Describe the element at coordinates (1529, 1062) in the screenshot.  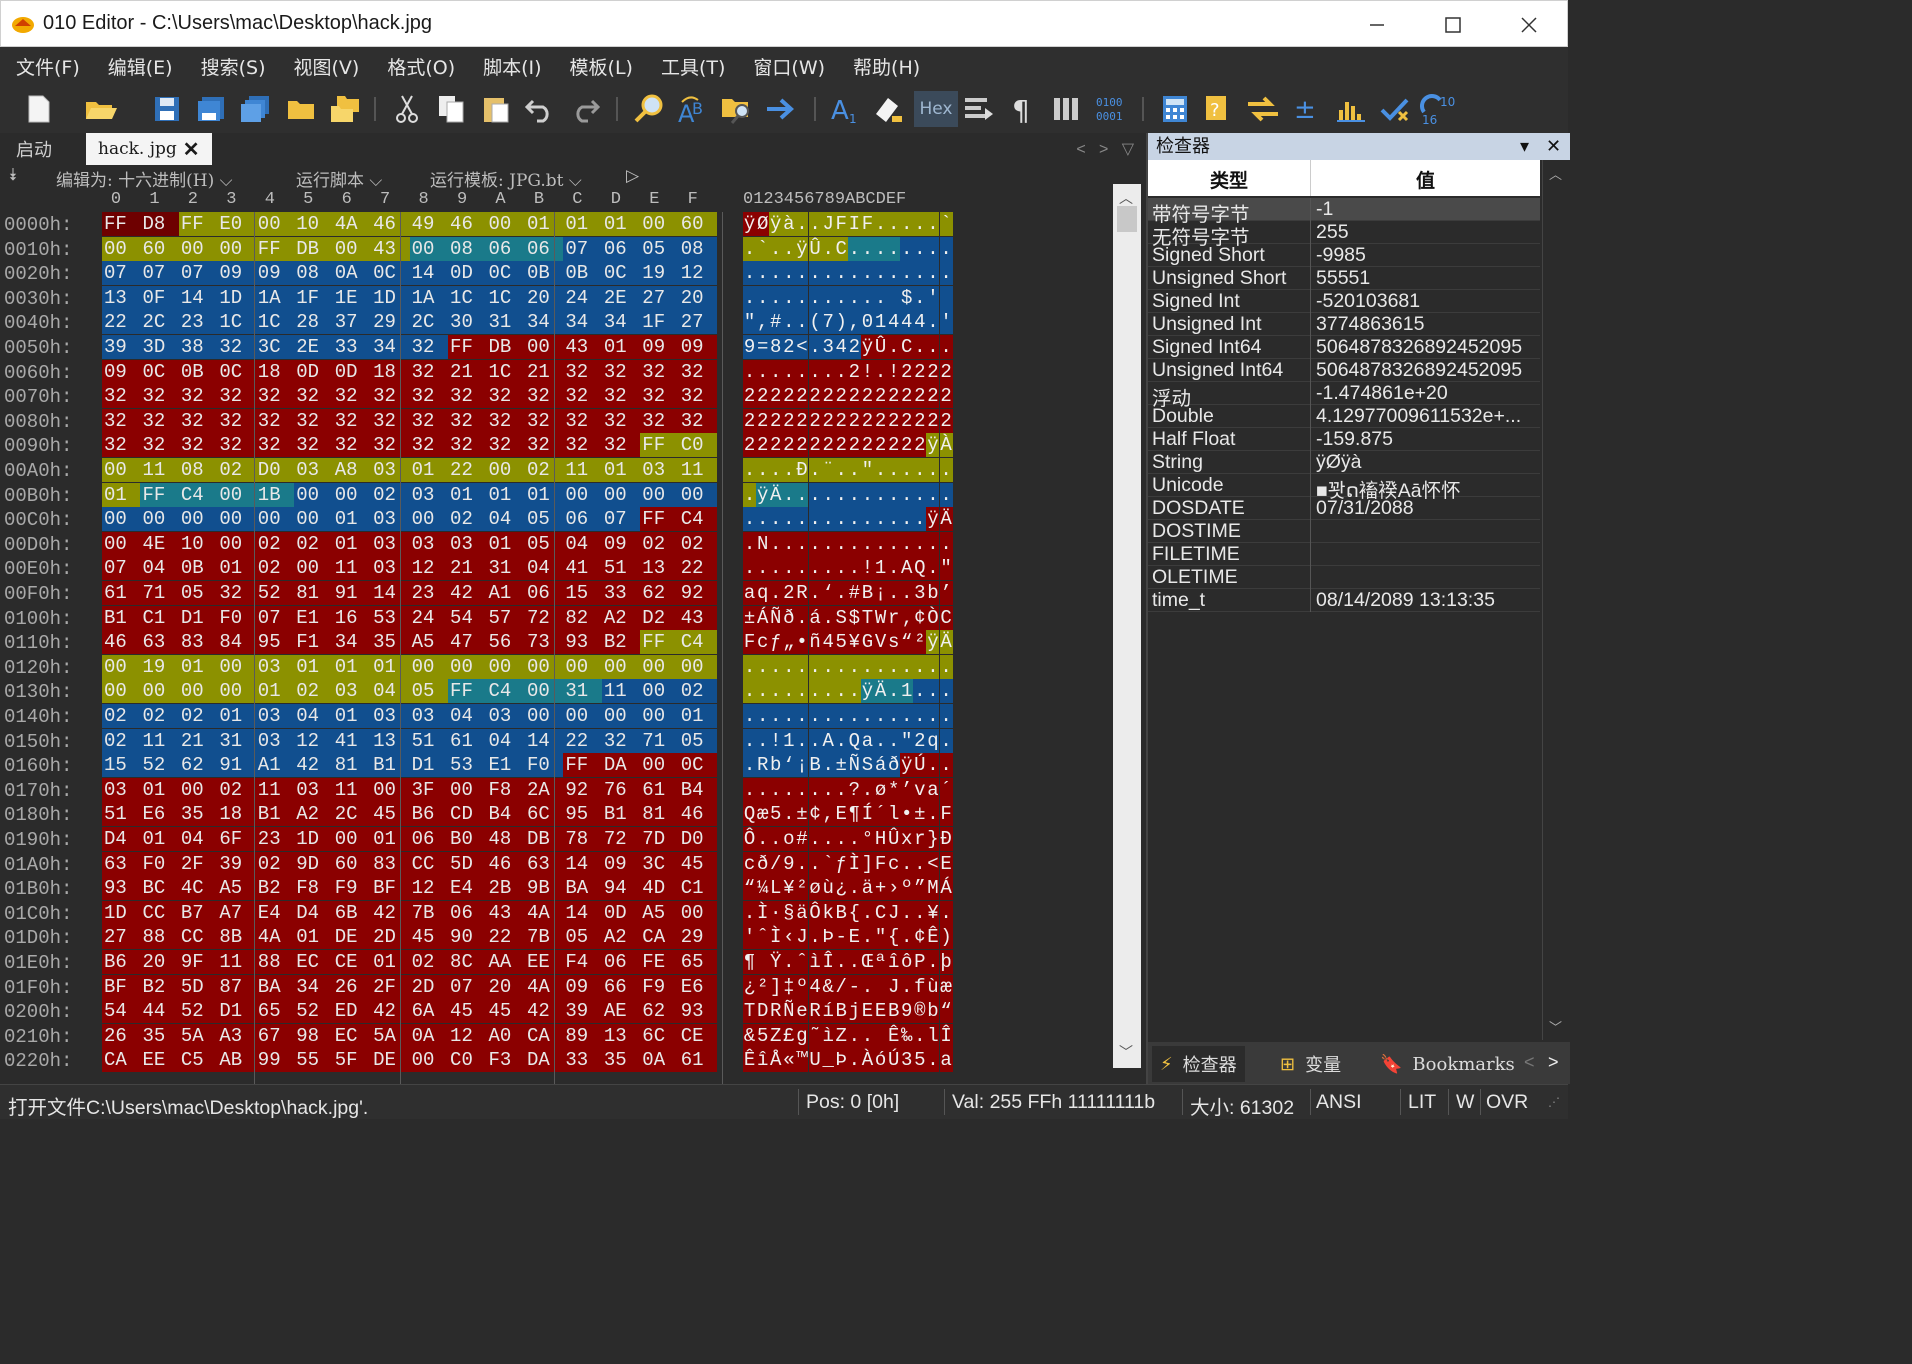
I see `inspector-tab-prev-icon: <` at that location.